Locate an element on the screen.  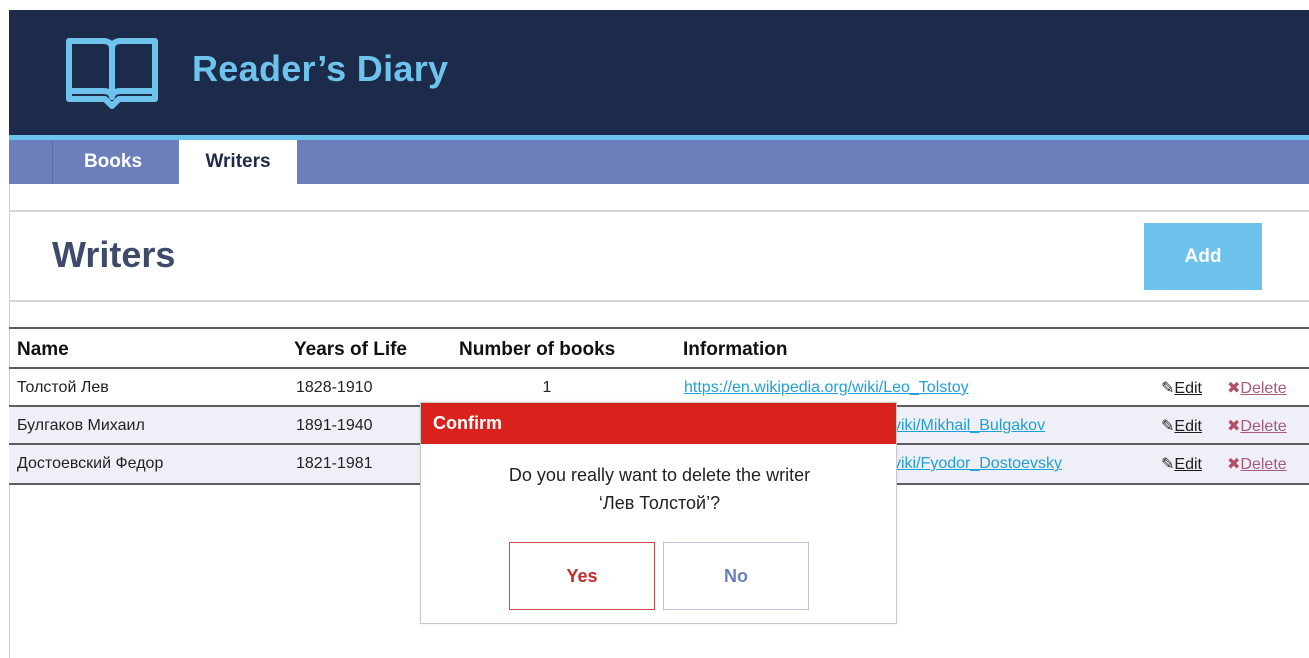
column-header-books: Number of books is located at coordinates (537, 349).